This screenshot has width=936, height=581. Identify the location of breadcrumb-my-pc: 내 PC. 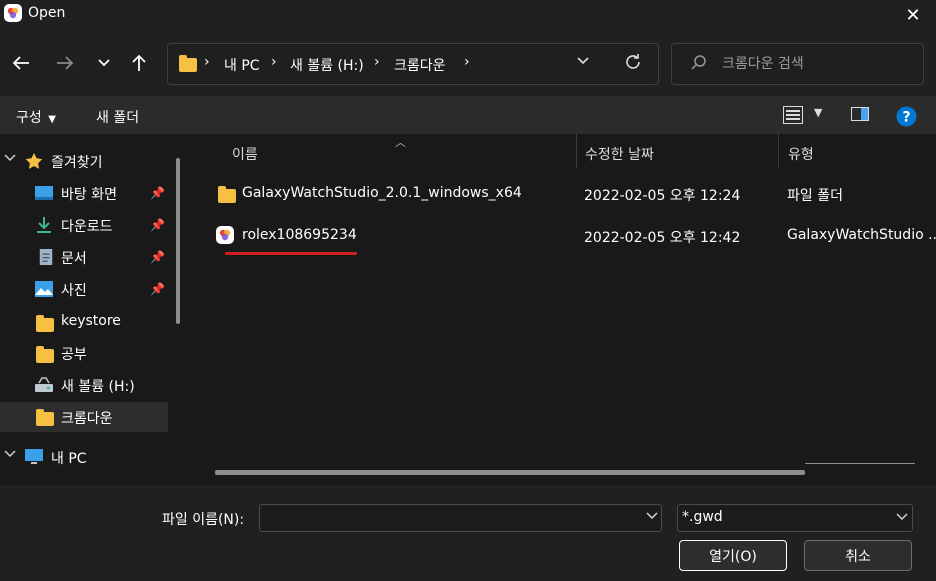
(242, 65).